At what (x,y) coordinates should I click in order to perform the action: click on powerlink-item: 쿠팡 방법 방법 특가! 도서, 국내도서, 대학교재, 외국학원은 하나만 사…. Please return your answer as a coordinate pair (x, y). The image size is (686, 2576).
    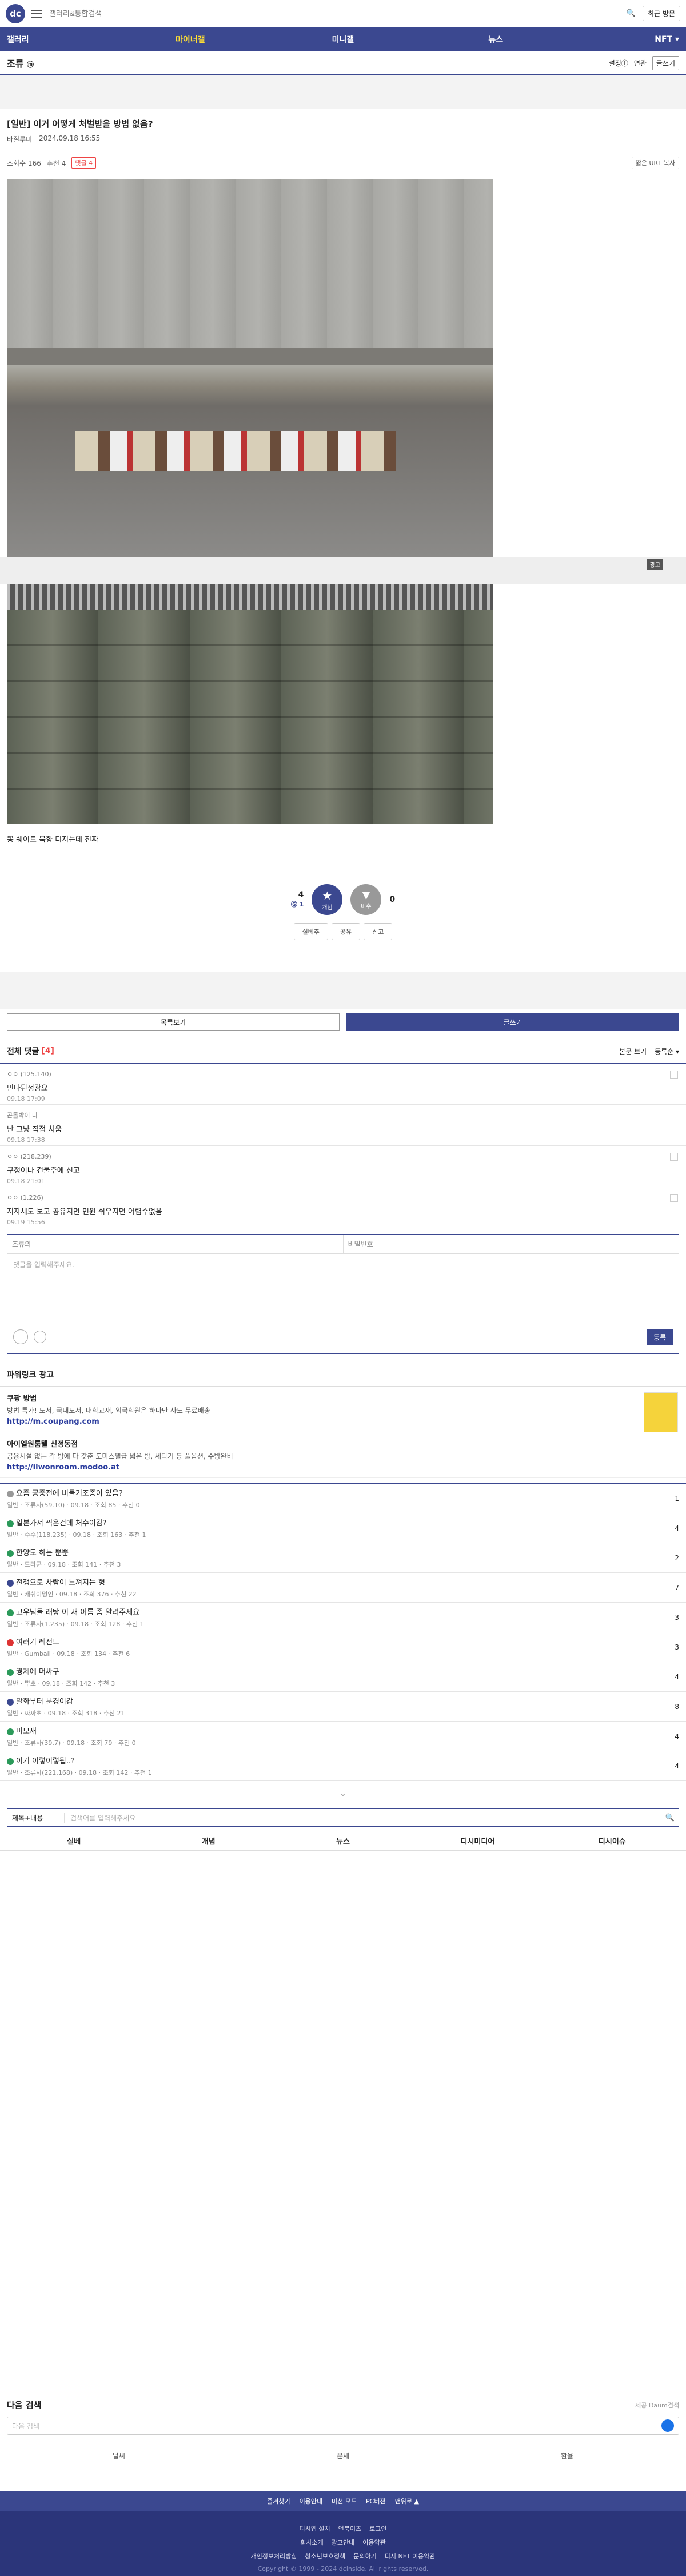
    Looking at the image, I should click on (343, 1410).